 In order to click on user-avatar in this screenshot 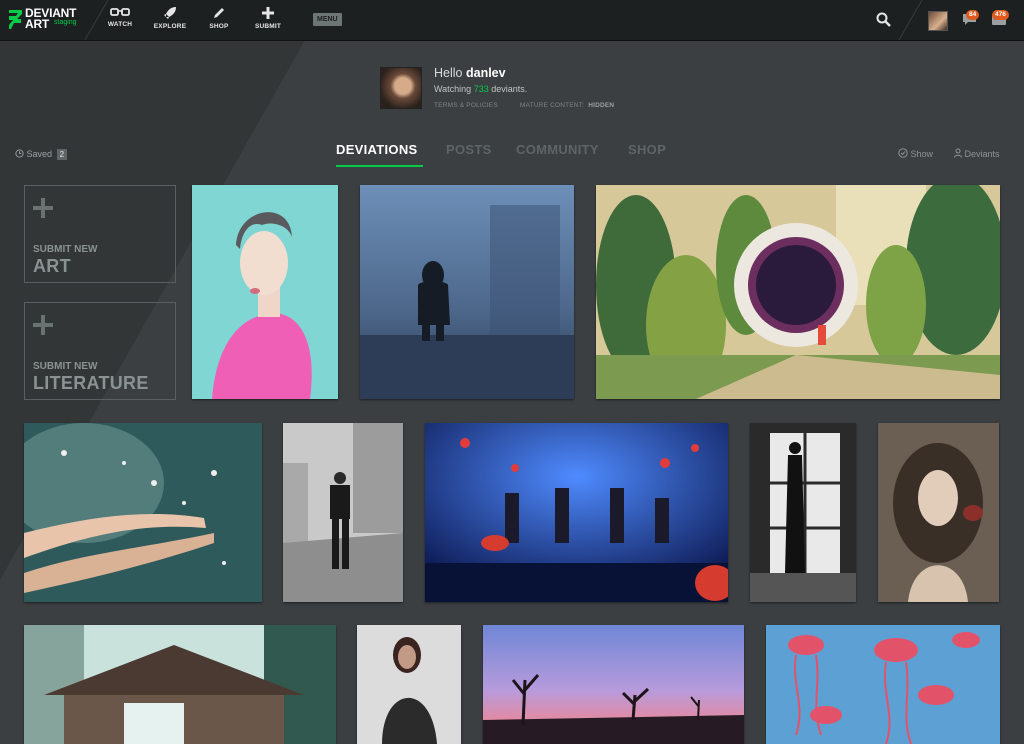, I will do `click(938, 21)`.